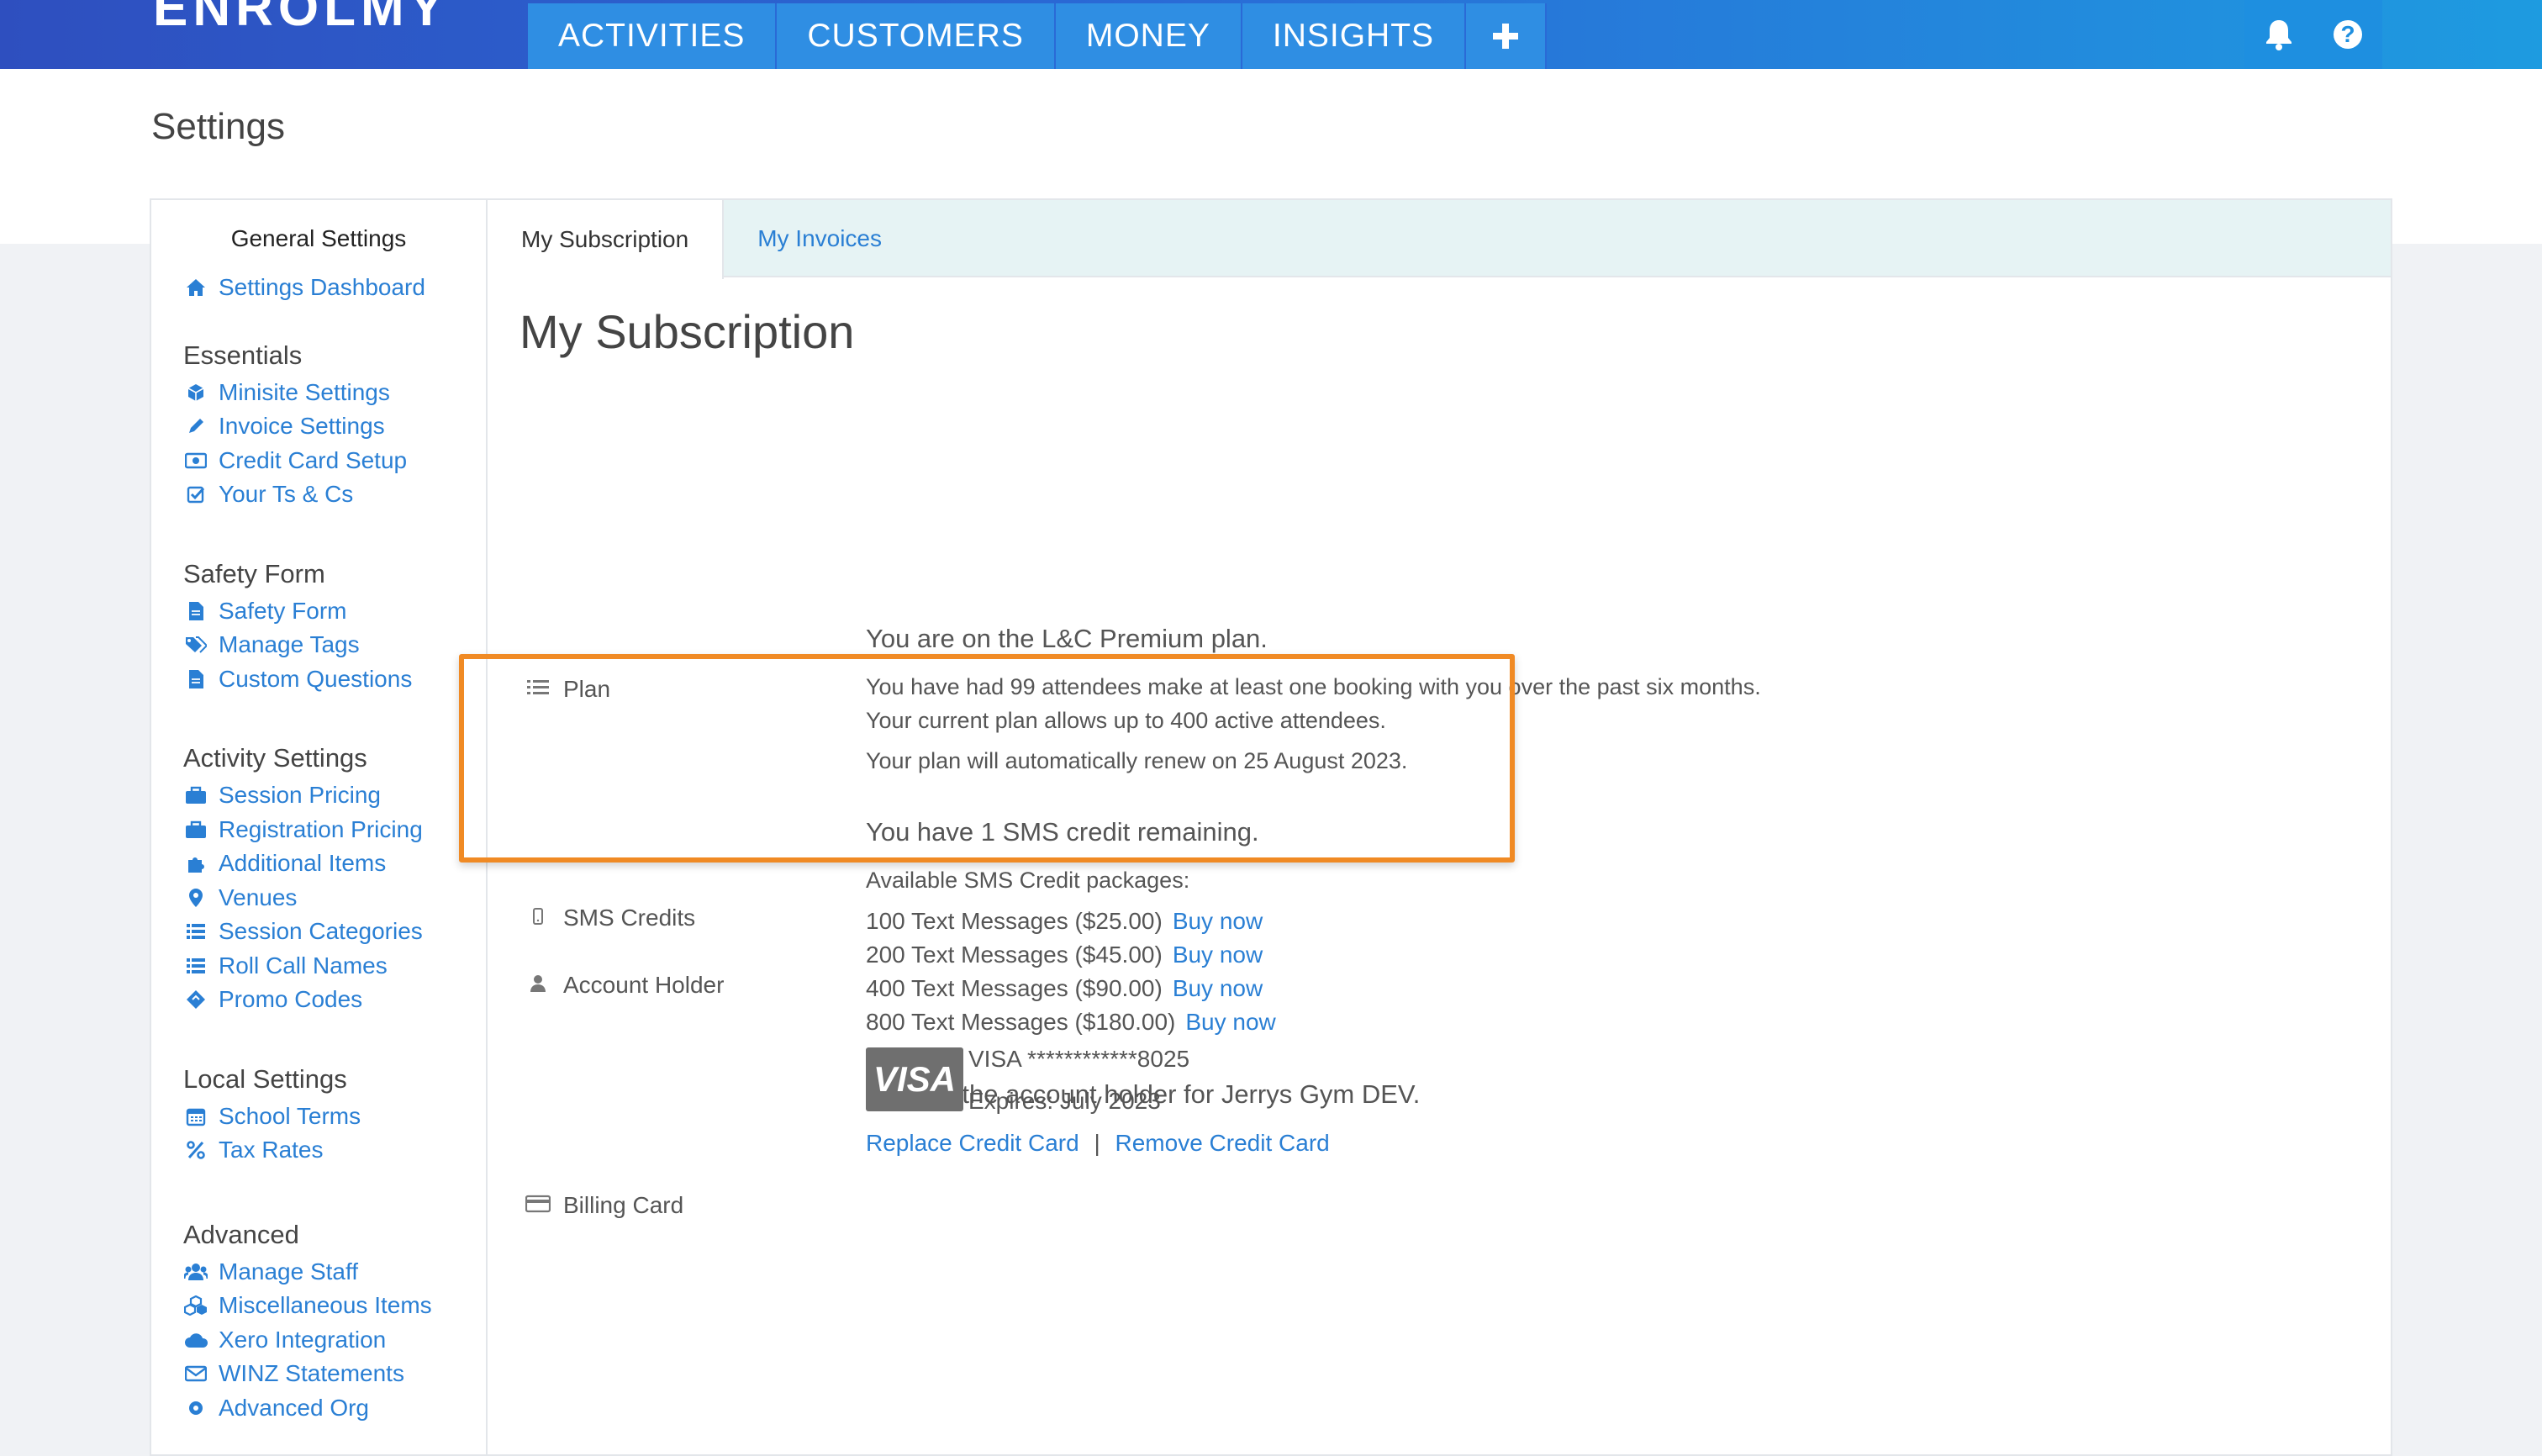  Describe the element at coordinates (195, 1150) in the screenshot. I see `percent-icon` at that location.